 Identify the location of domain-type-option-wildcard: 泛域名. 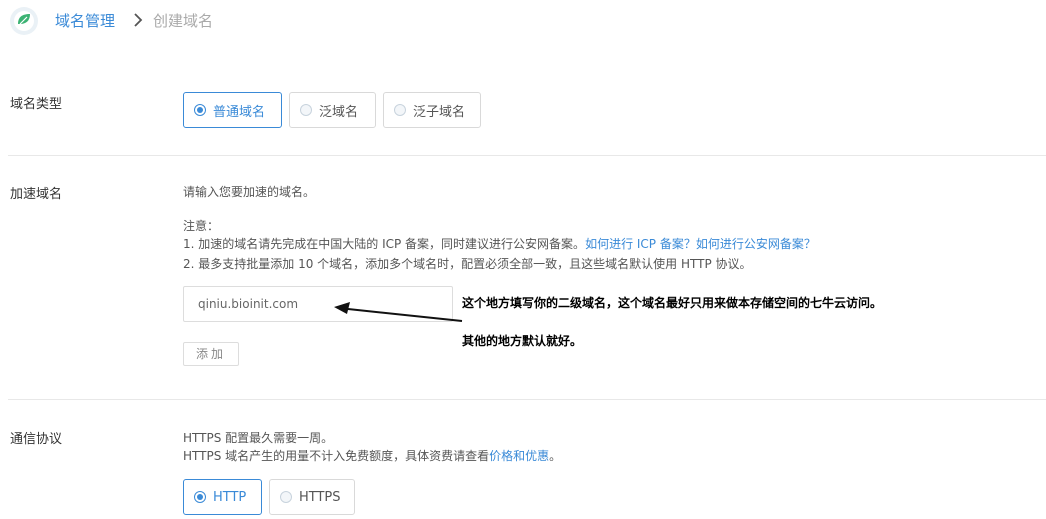
(332, 110).